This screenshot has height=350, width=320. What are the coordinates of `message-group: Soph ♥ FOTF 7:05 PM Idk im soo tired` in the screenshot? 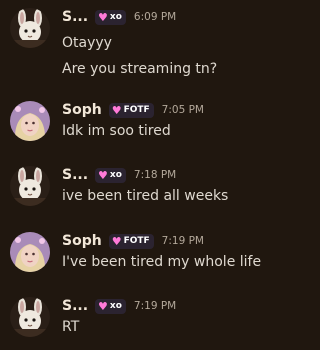 It's located at (149, 121).